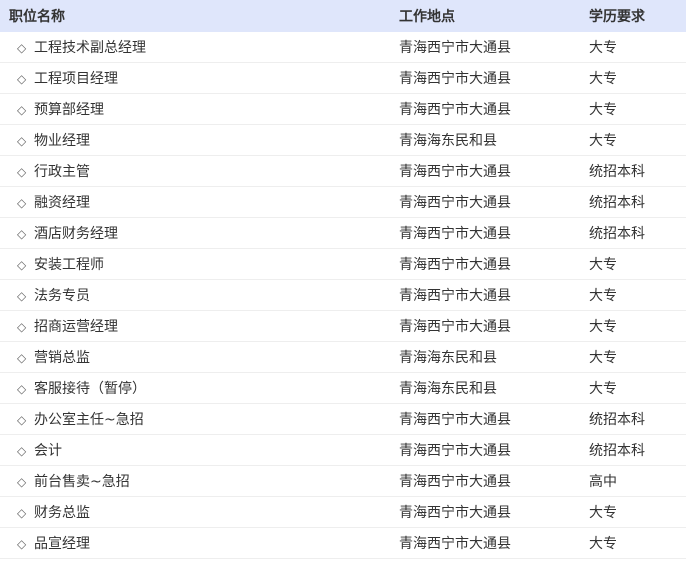 The width and height of the screenshot is (686, 561). Describe the element at coordinates (199, 47) in the screenshot. I see `job-title-cell: ◇ 工程技术副总经理` at that location.